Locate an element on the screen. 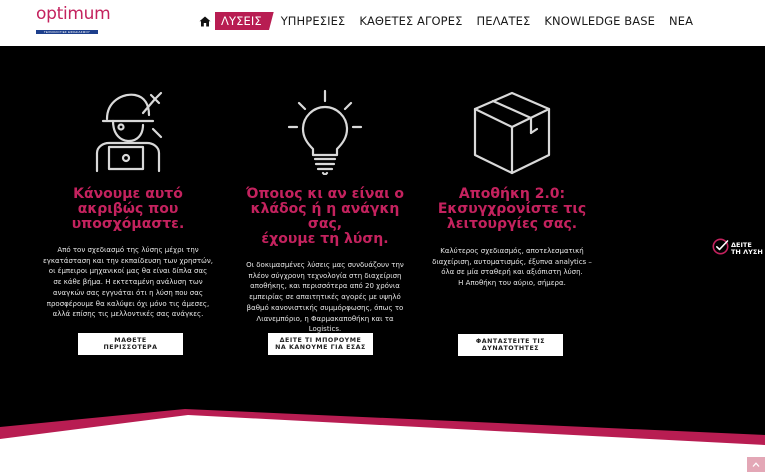  nav-item-knowledge-base: KNOWLEDGE BASE is located at coordinates (599, 21).